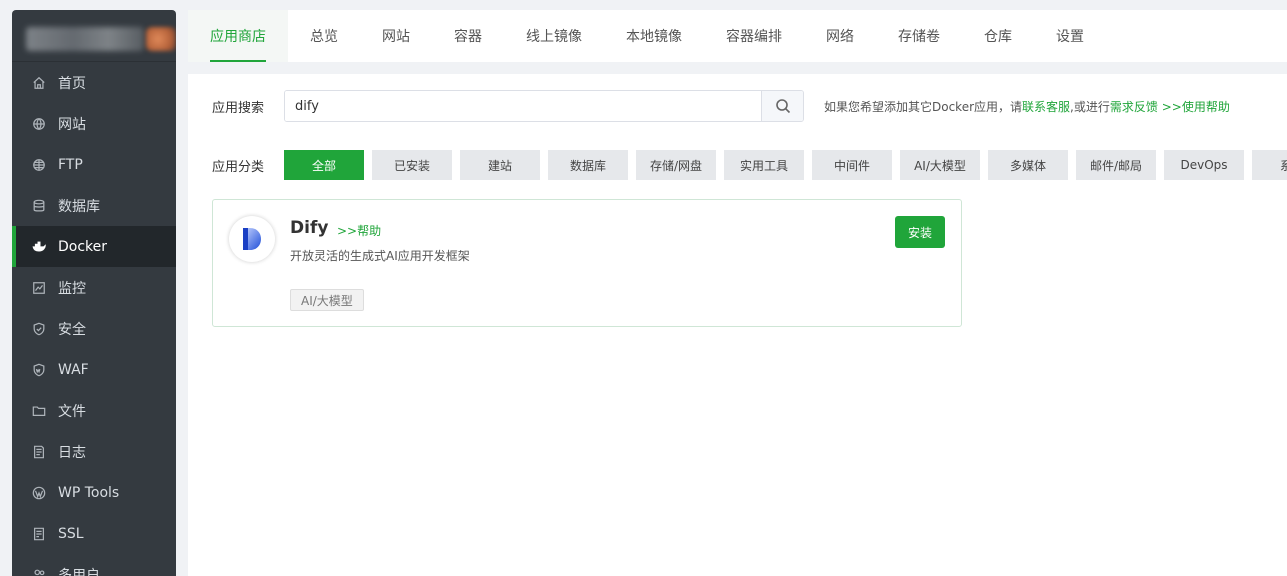 This screenshot has width=1287, height=576. Describe the element at coordinates (1090, 106) in the screenshot. I see `hint-text: ,或进行` at that location.